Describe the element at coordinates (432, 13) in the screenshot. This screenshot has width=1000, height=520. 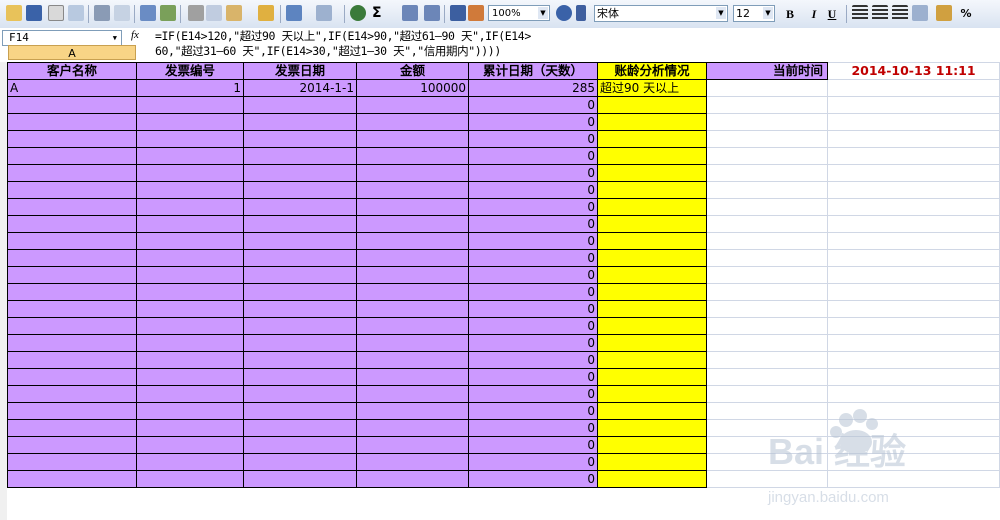
I see `sort-descending-icon` at that location.